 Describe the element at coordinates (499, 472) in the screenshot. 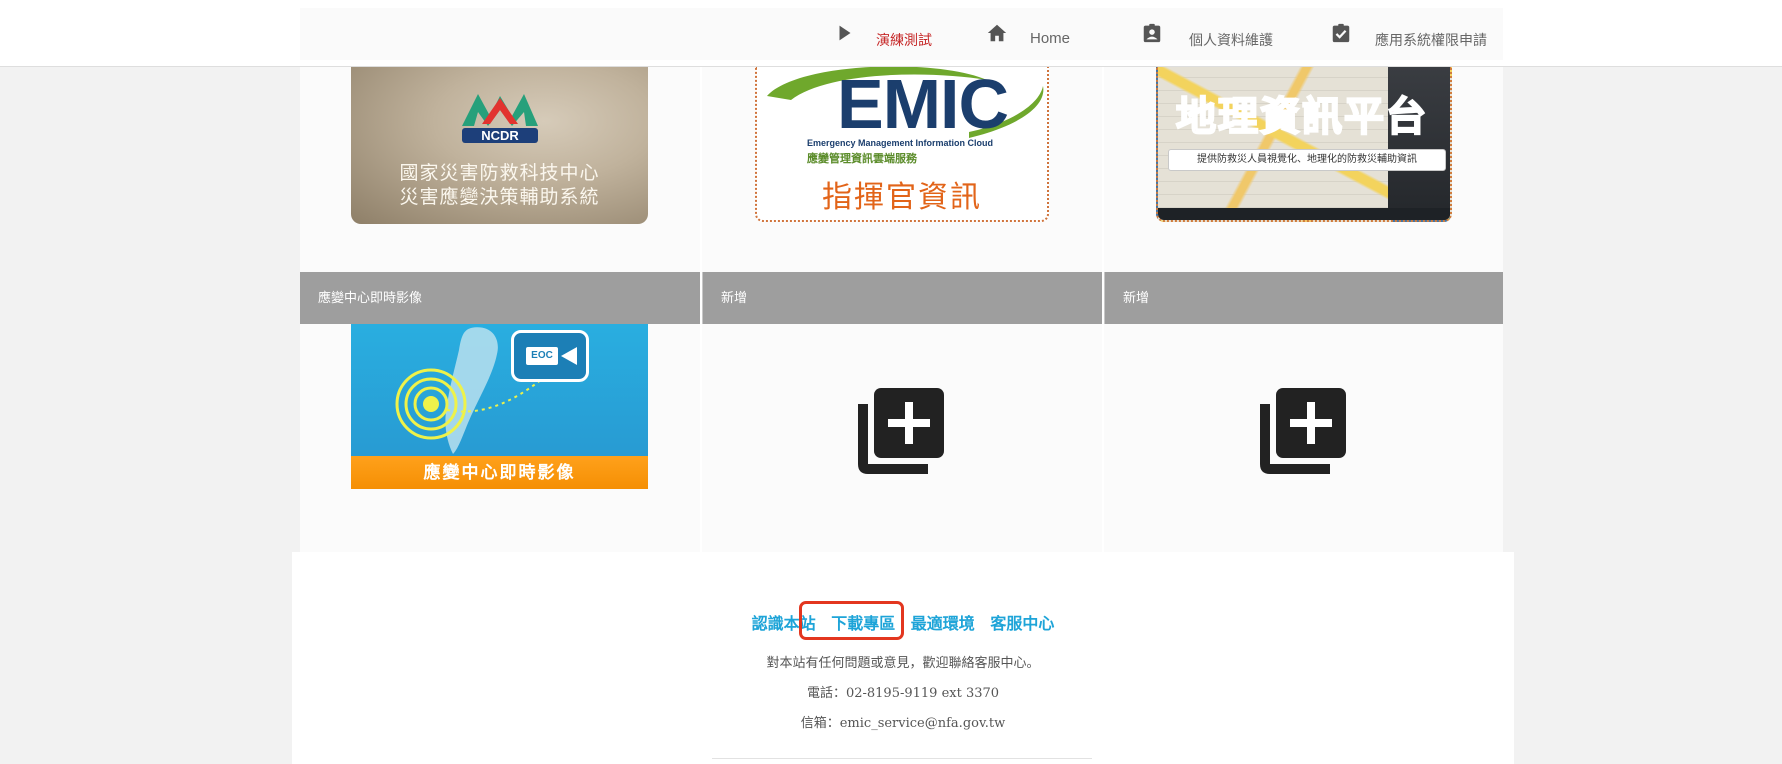

I see `eoc-caption: 應變中心即時影像` at that location.